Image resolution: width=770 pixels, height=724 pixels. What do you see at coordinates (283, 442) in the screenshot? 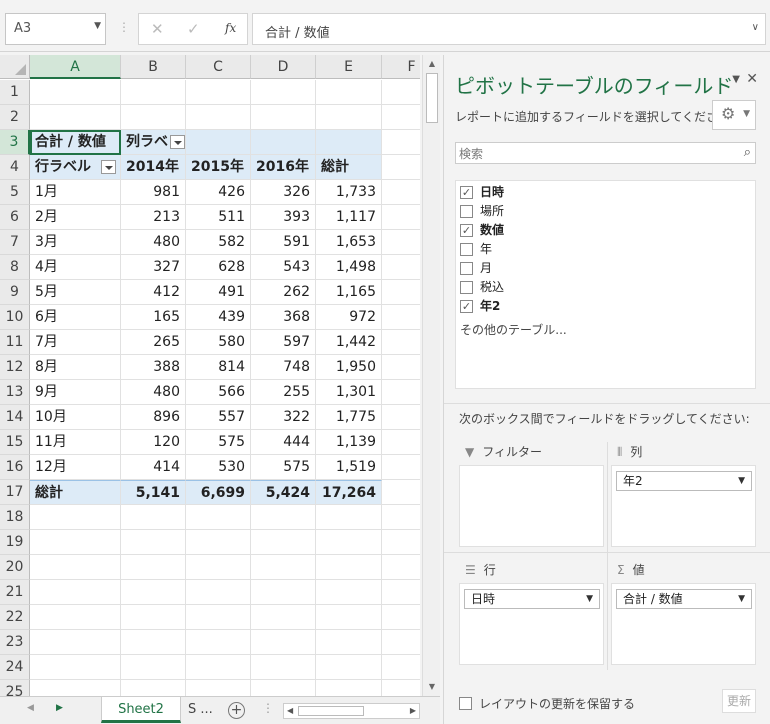
I see `pivot-value-cell: 444` at bounding box center [283, 442].